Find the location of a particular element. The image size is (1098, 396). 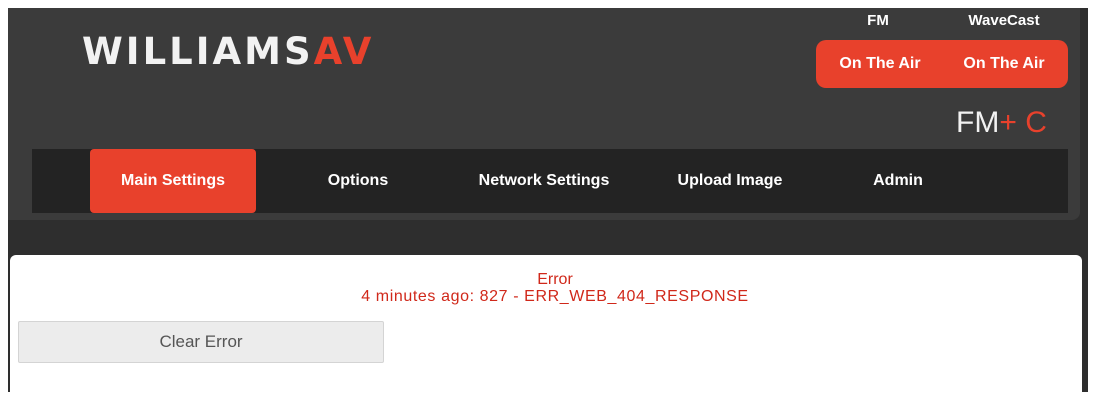

clear-error-button: Clear Error is located at coordinates (201, 342).